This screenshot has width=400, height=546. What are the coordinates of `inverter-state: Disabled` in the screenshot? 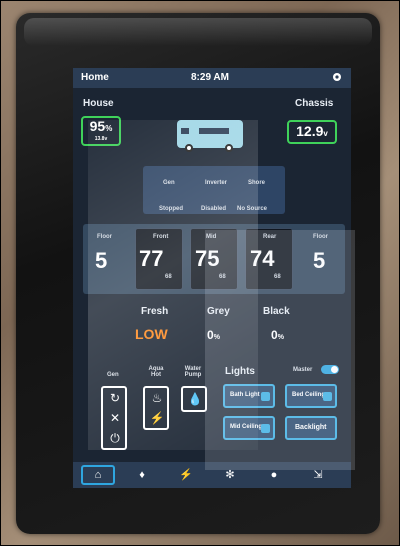 It's located at (214, 209).